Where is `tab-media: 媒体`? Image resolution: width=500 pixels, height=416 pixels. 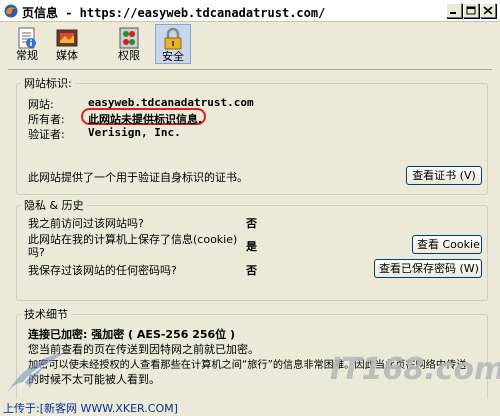
tab-media: 媒体 is located at coordinates (67, 44).